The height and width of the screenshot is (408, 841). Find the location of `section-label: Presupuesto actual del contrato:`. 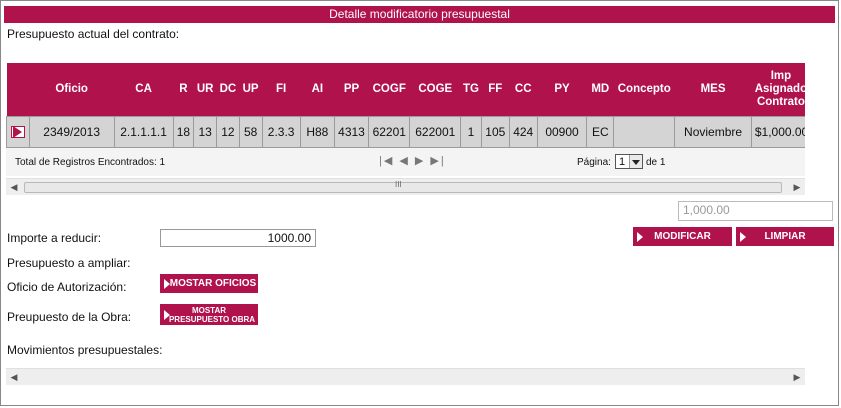

section-label: Presupuesto actual del contrato: is located at coordinates (93, 34).